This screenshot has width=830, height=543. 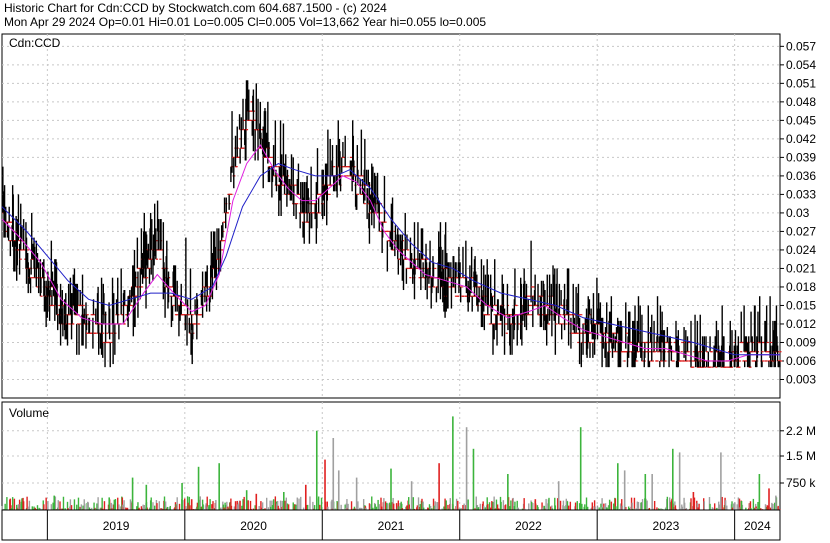 I want to click on price-y-tick-label: 0.033, so click(x=801, y=194).